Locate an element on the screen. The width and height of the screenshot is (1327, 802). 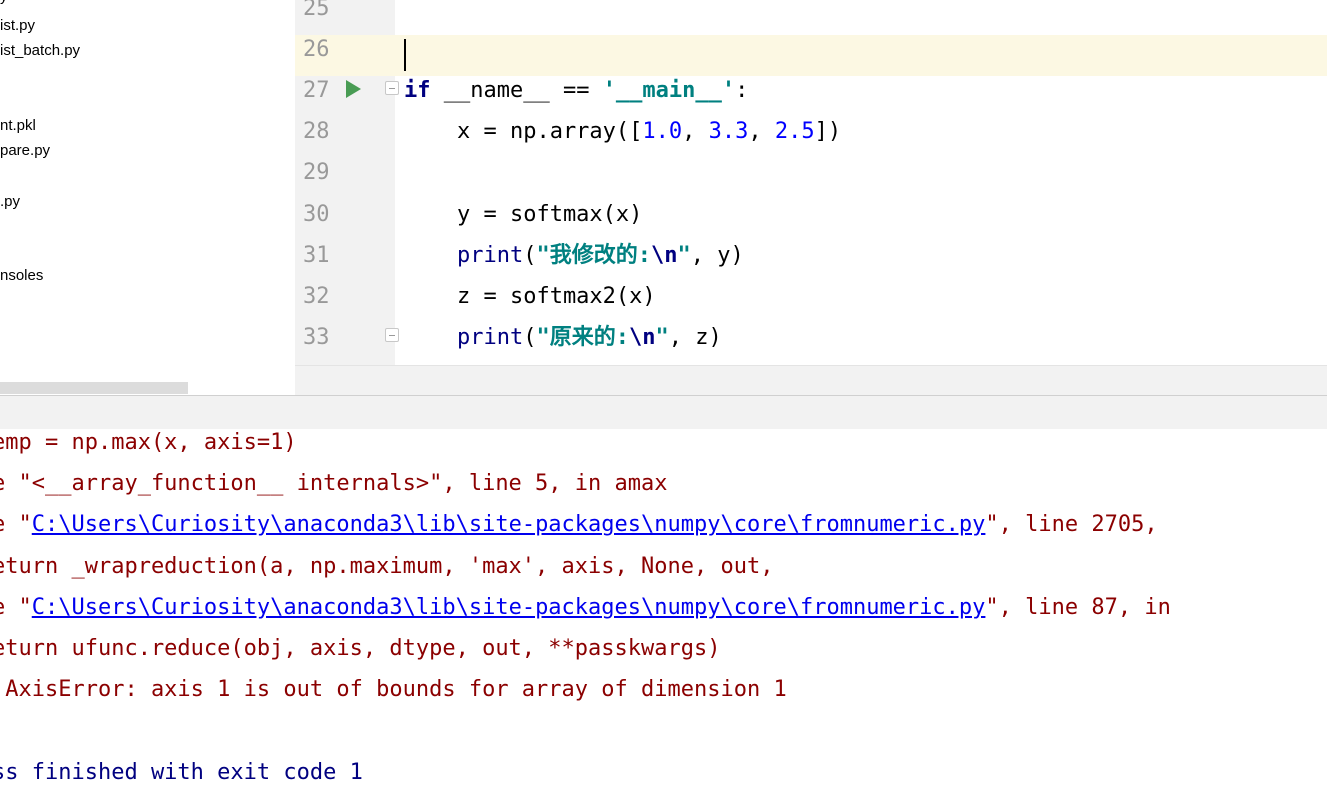
tree-item: nt.pkl is located at coordinates (18, 126).